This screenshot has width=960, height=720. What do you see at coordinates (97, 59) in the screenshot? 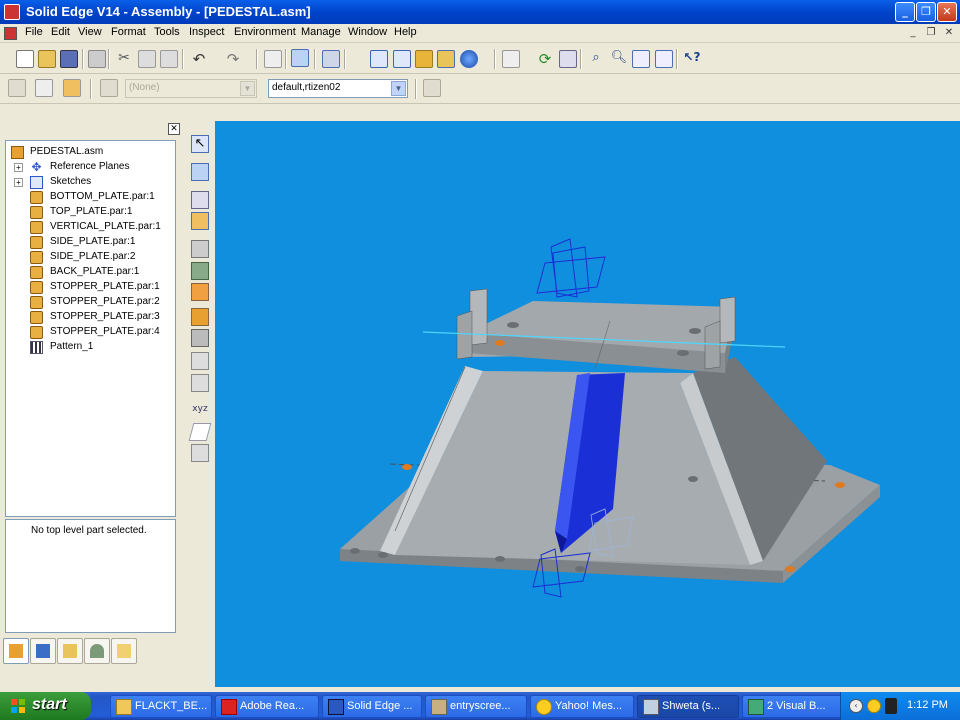
I see `print-icon` at bounding box center [97, 59].